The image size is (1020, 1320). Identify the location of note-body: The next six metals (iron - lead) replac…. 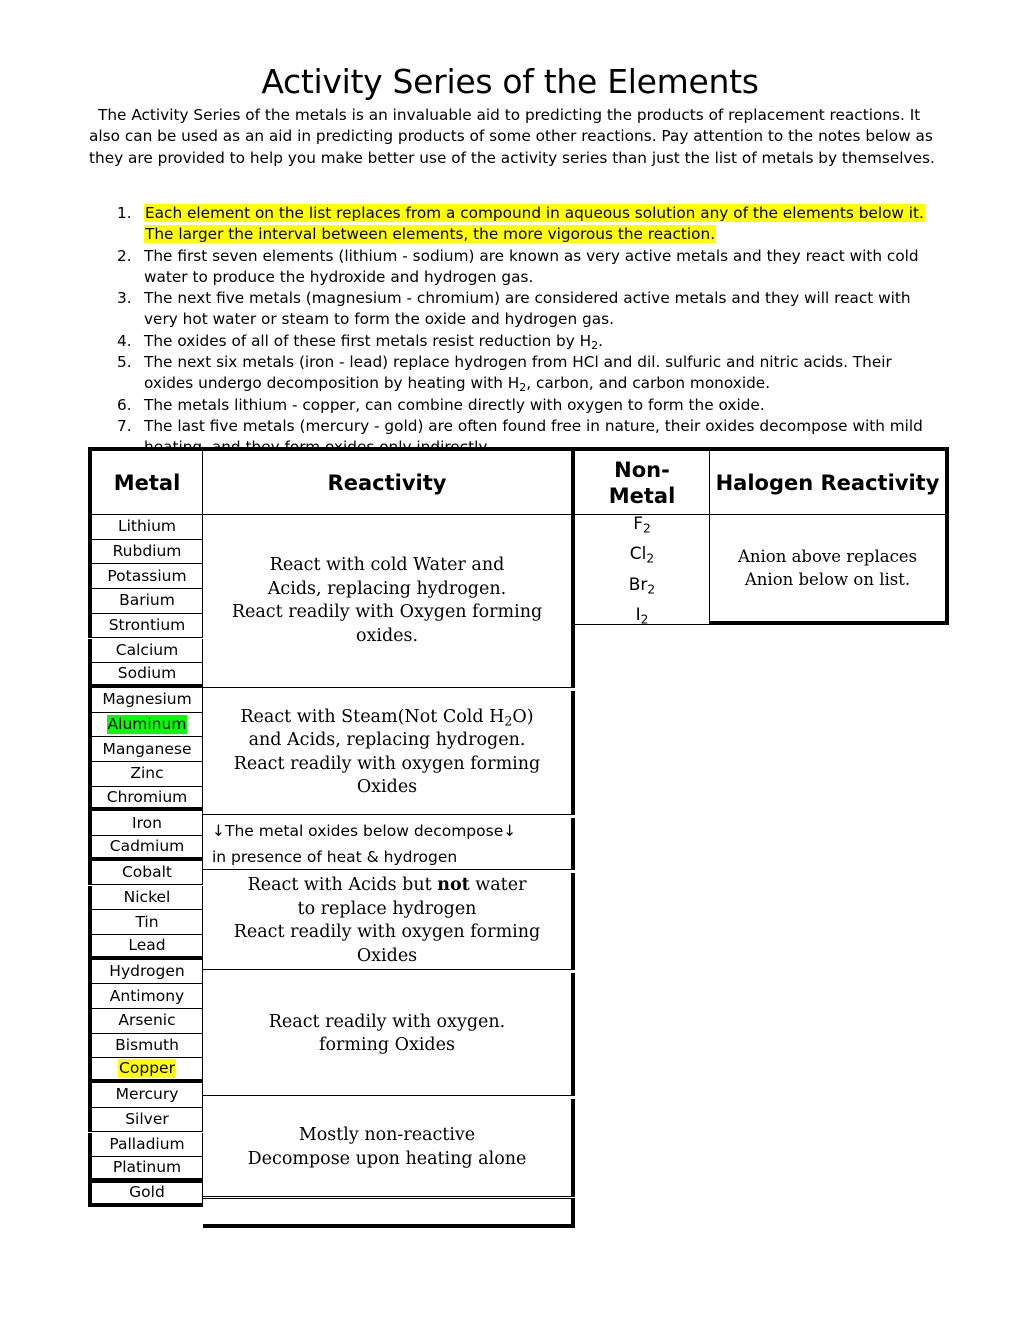
(542, 373).